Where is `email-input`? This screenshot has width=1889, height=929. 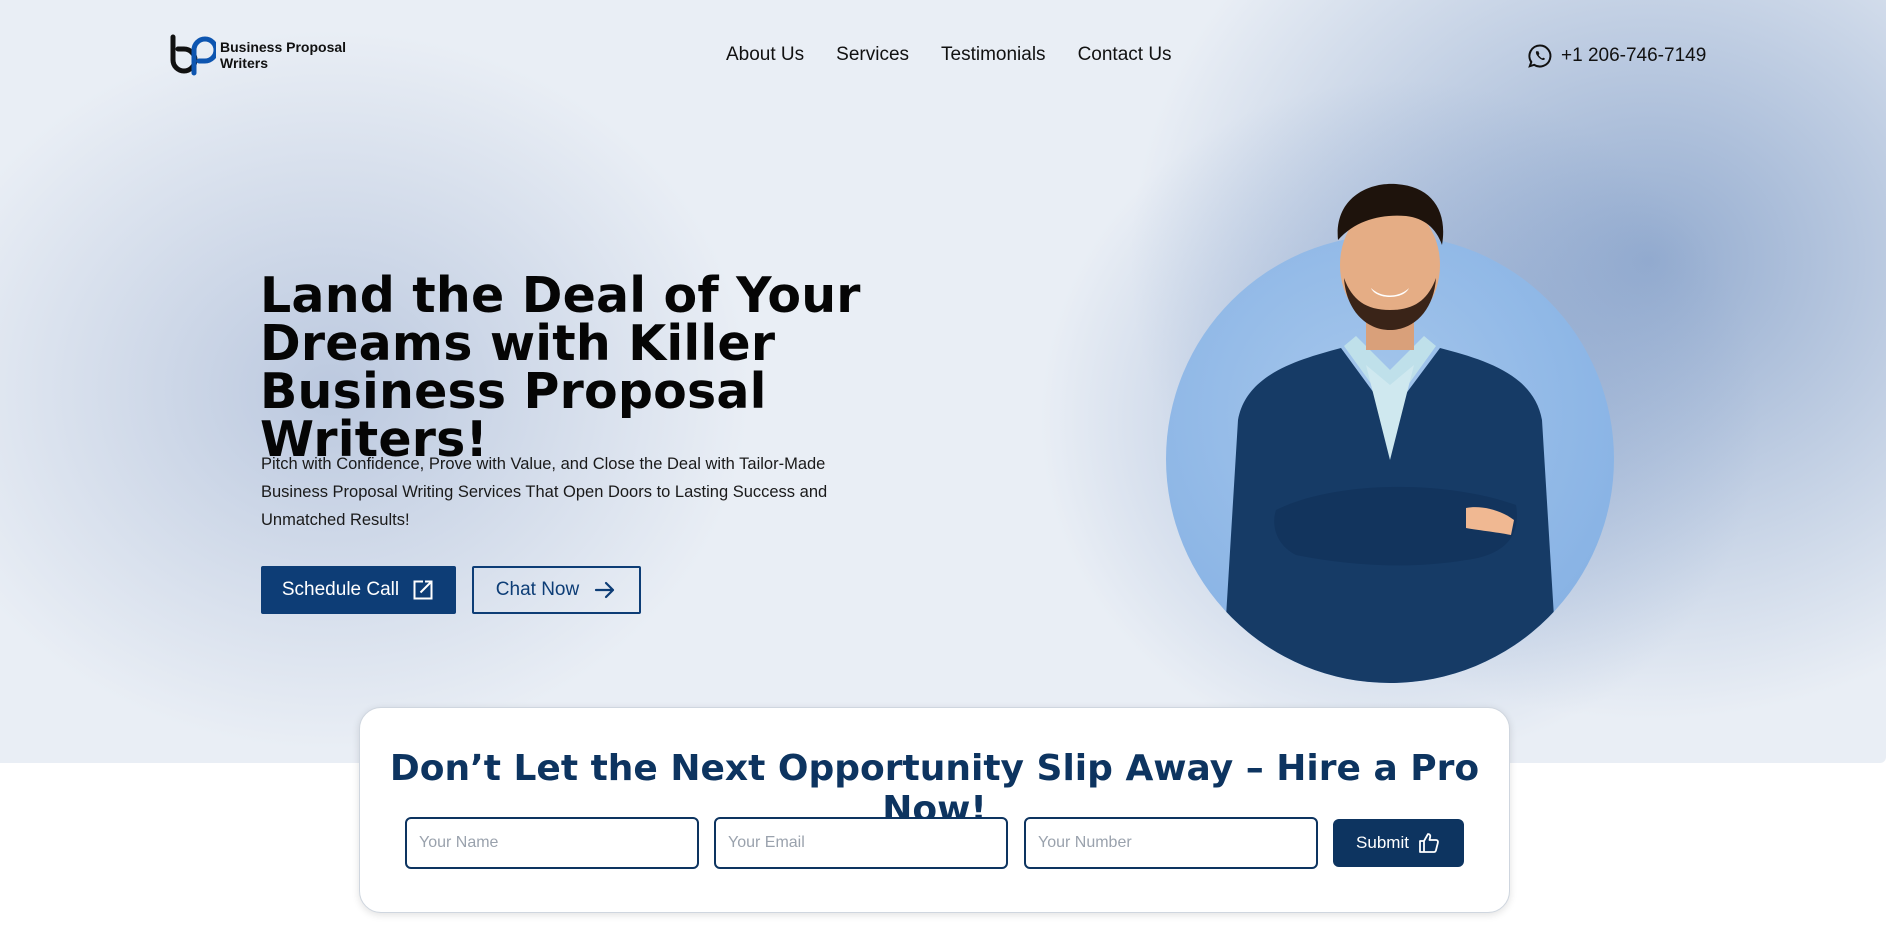
email-input is located at coordinates (861, 843).